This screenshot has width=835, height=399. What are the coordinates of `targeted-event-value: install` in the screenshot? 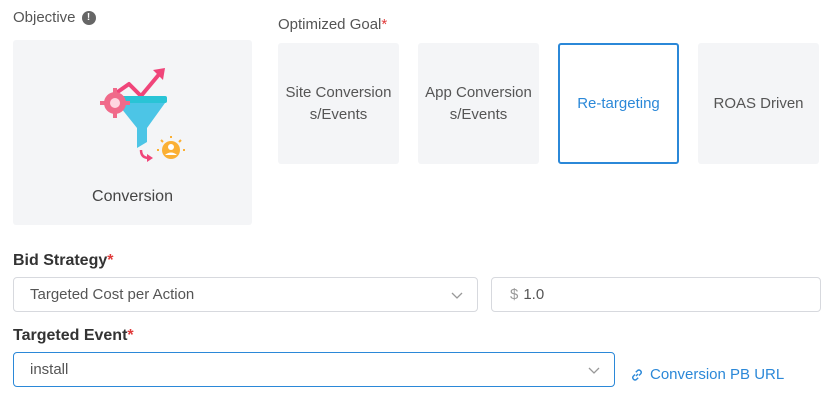 It's located at (49, 369).